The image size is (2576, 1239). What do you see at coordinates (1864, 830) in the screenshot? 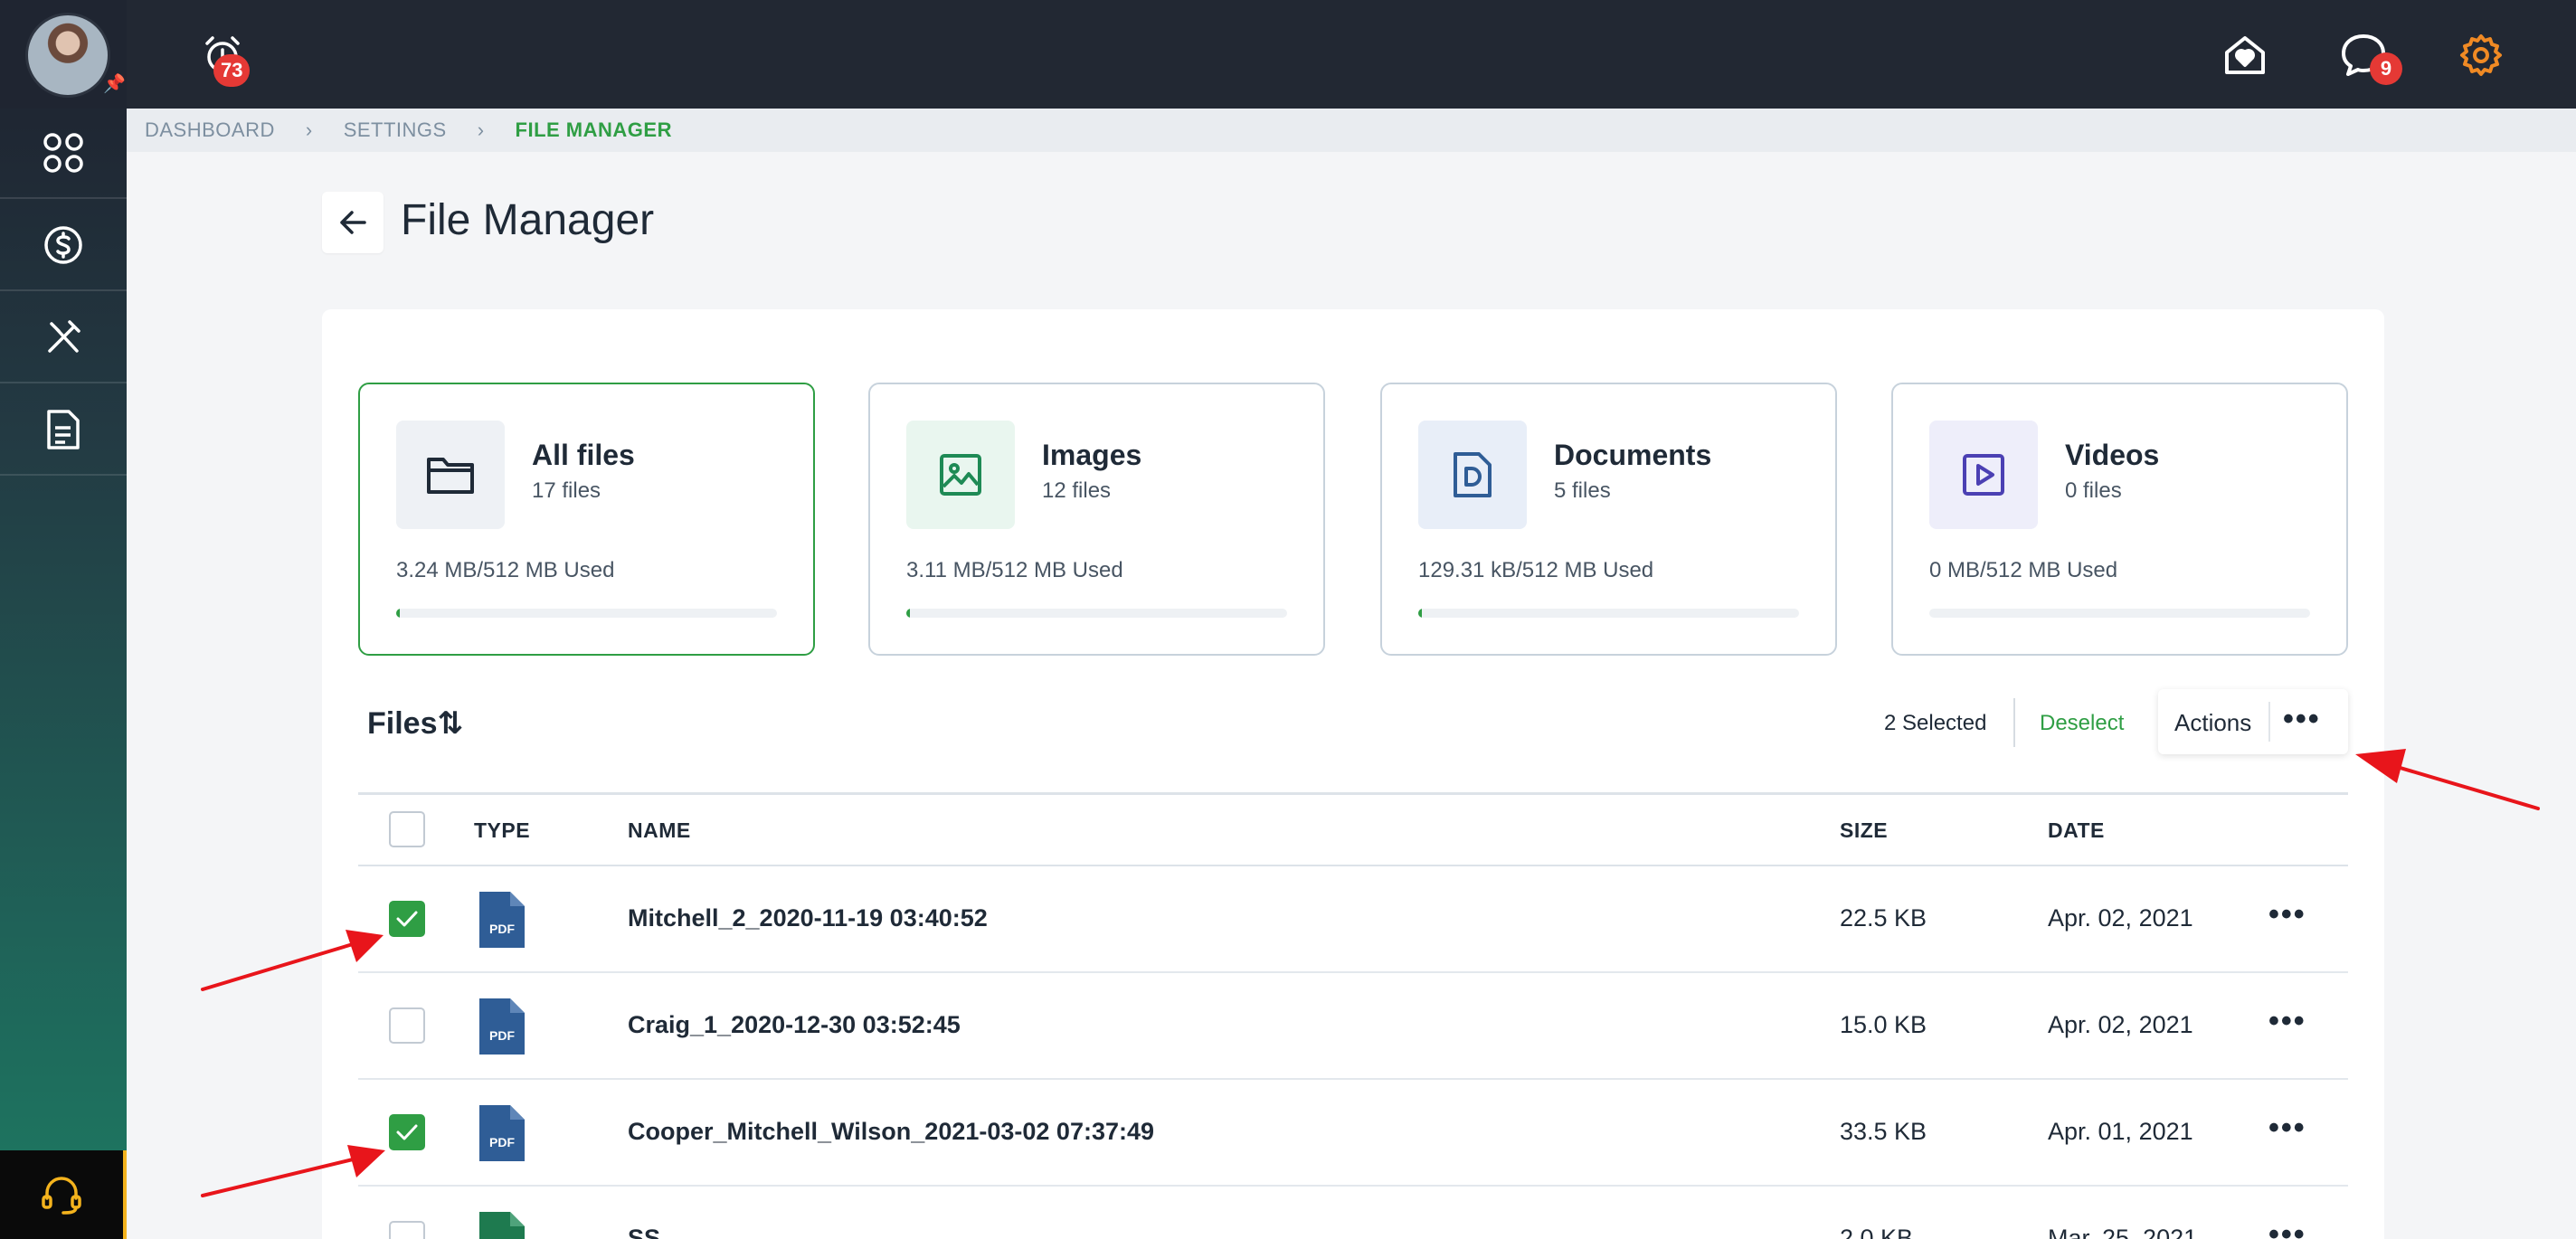
I see `column-size: SIZE` at bounding box center [1864, 830].